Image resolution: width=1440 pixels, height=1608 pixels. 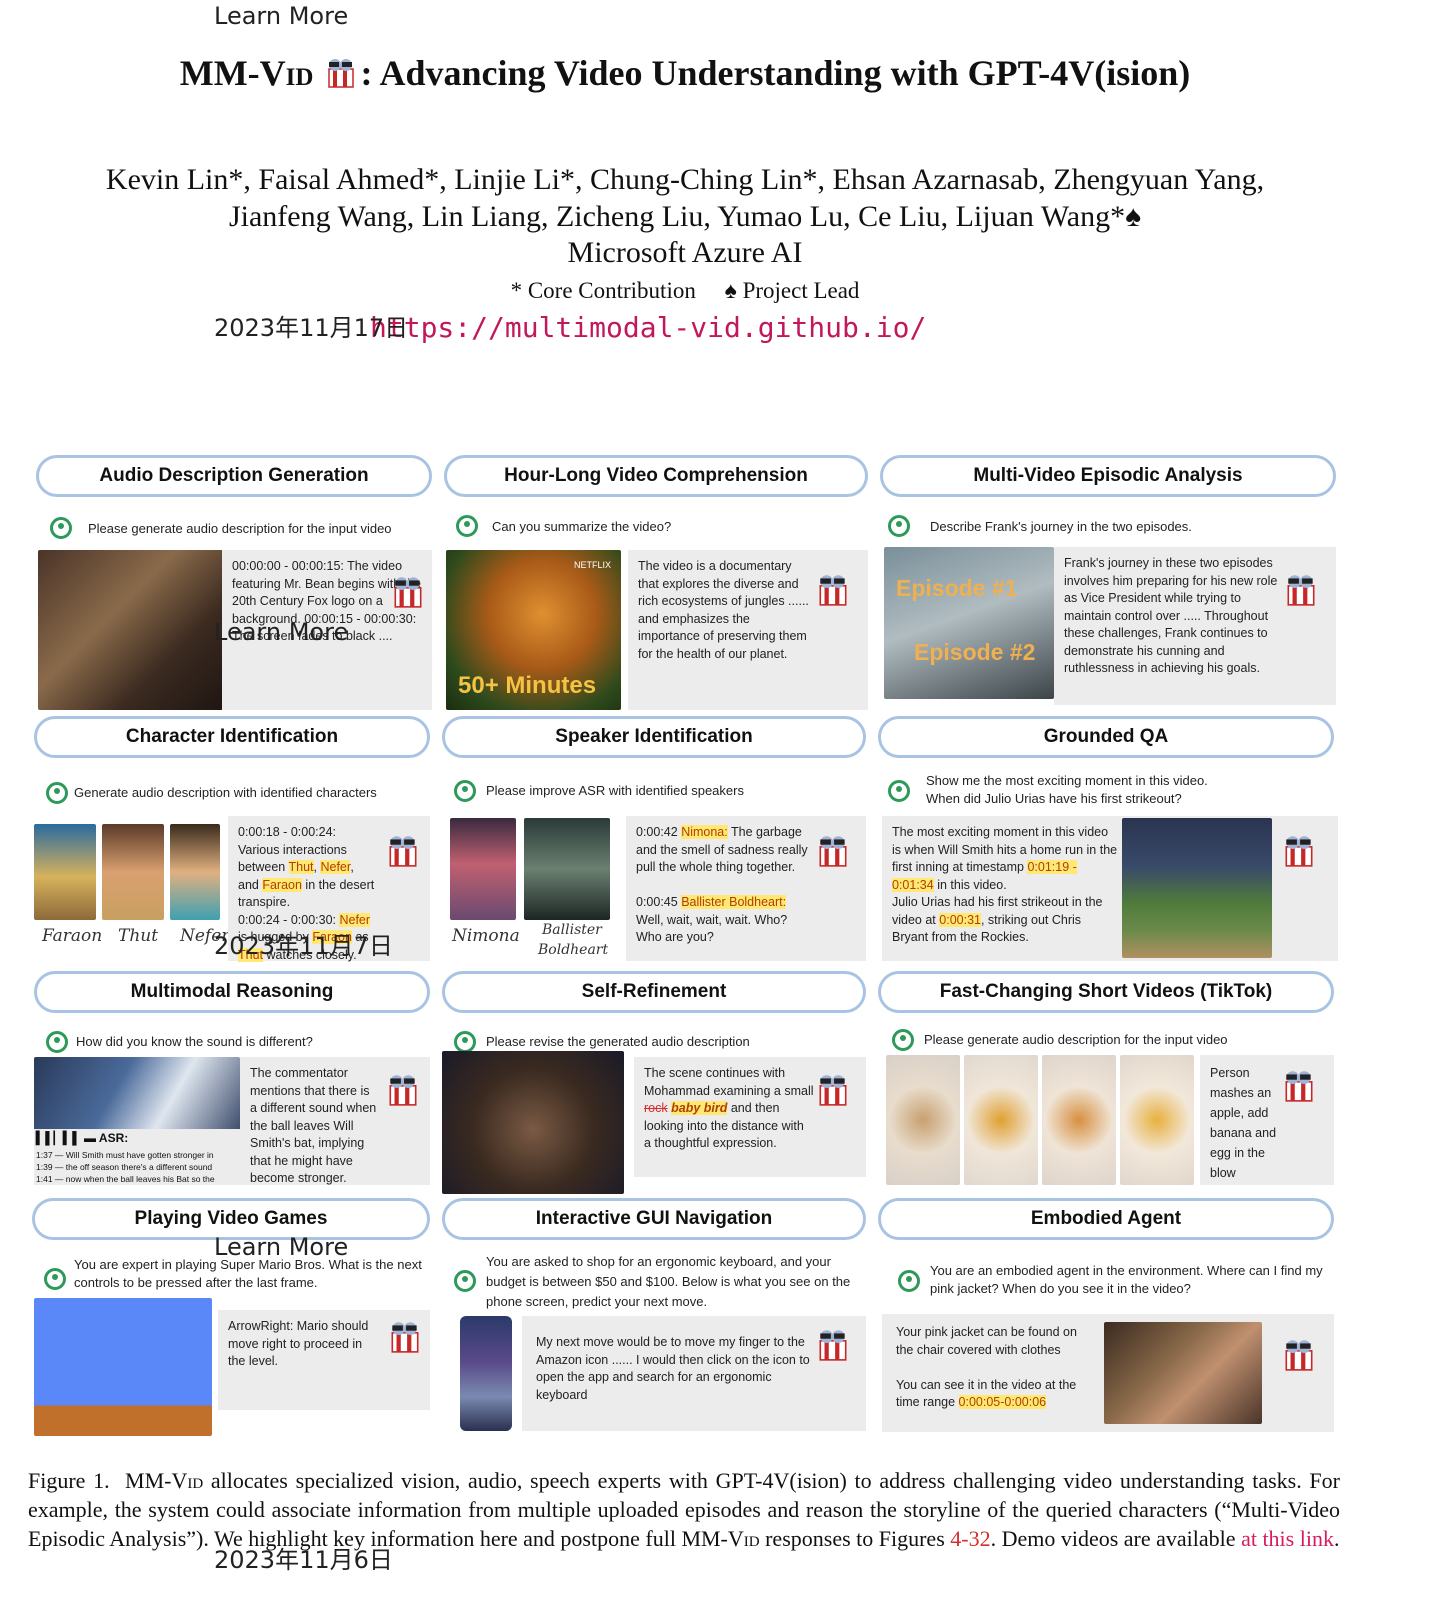 What do you see at coordinates (970, 1538) in the screenshot?
I see `figure-reference-link: 4-32` at bounding box center [970, 1538].